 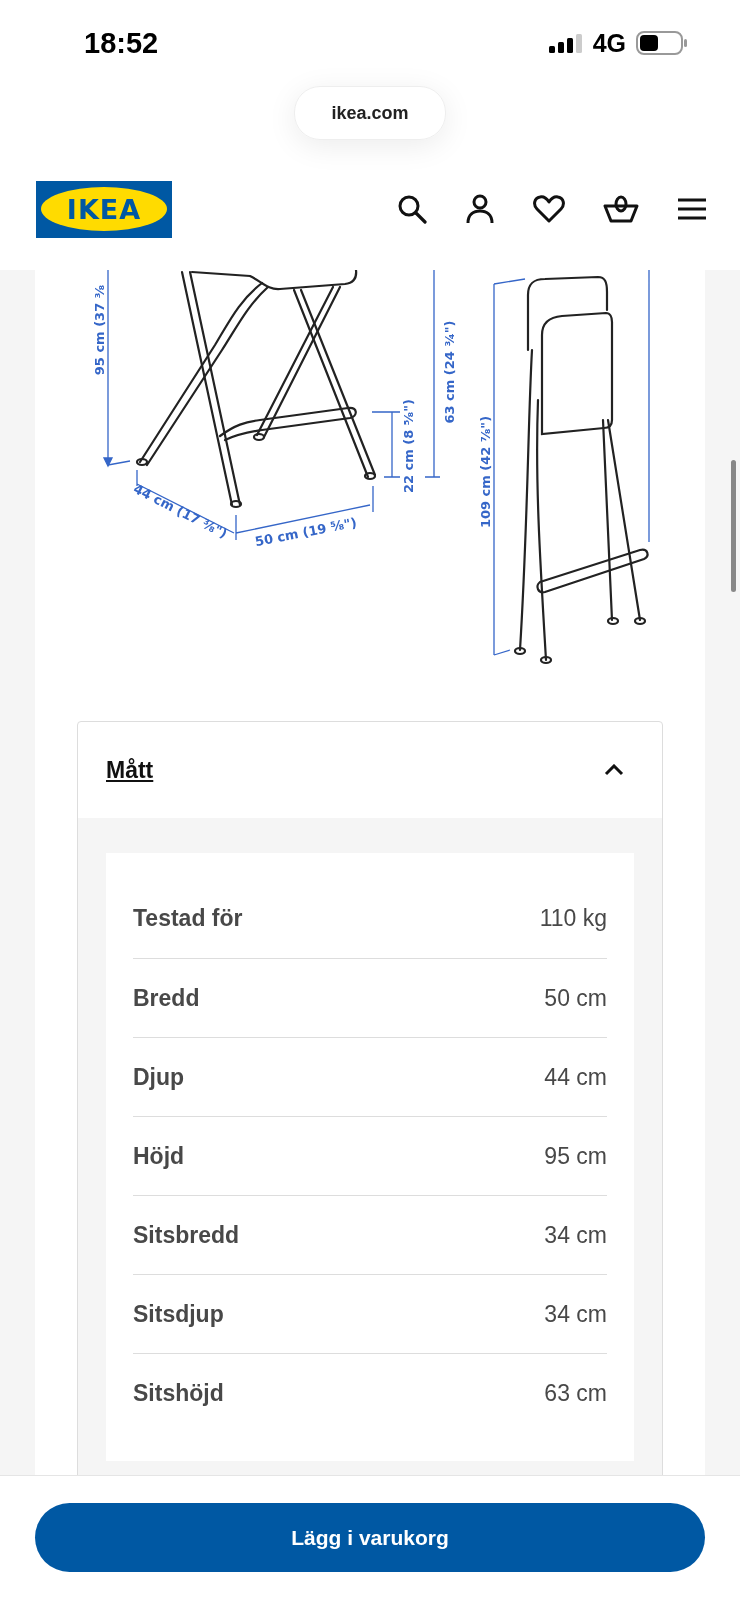 What do you see at coordinates (733, 526) in the screenshot?
I see `scrollbar` at bounding box center [733, 526].